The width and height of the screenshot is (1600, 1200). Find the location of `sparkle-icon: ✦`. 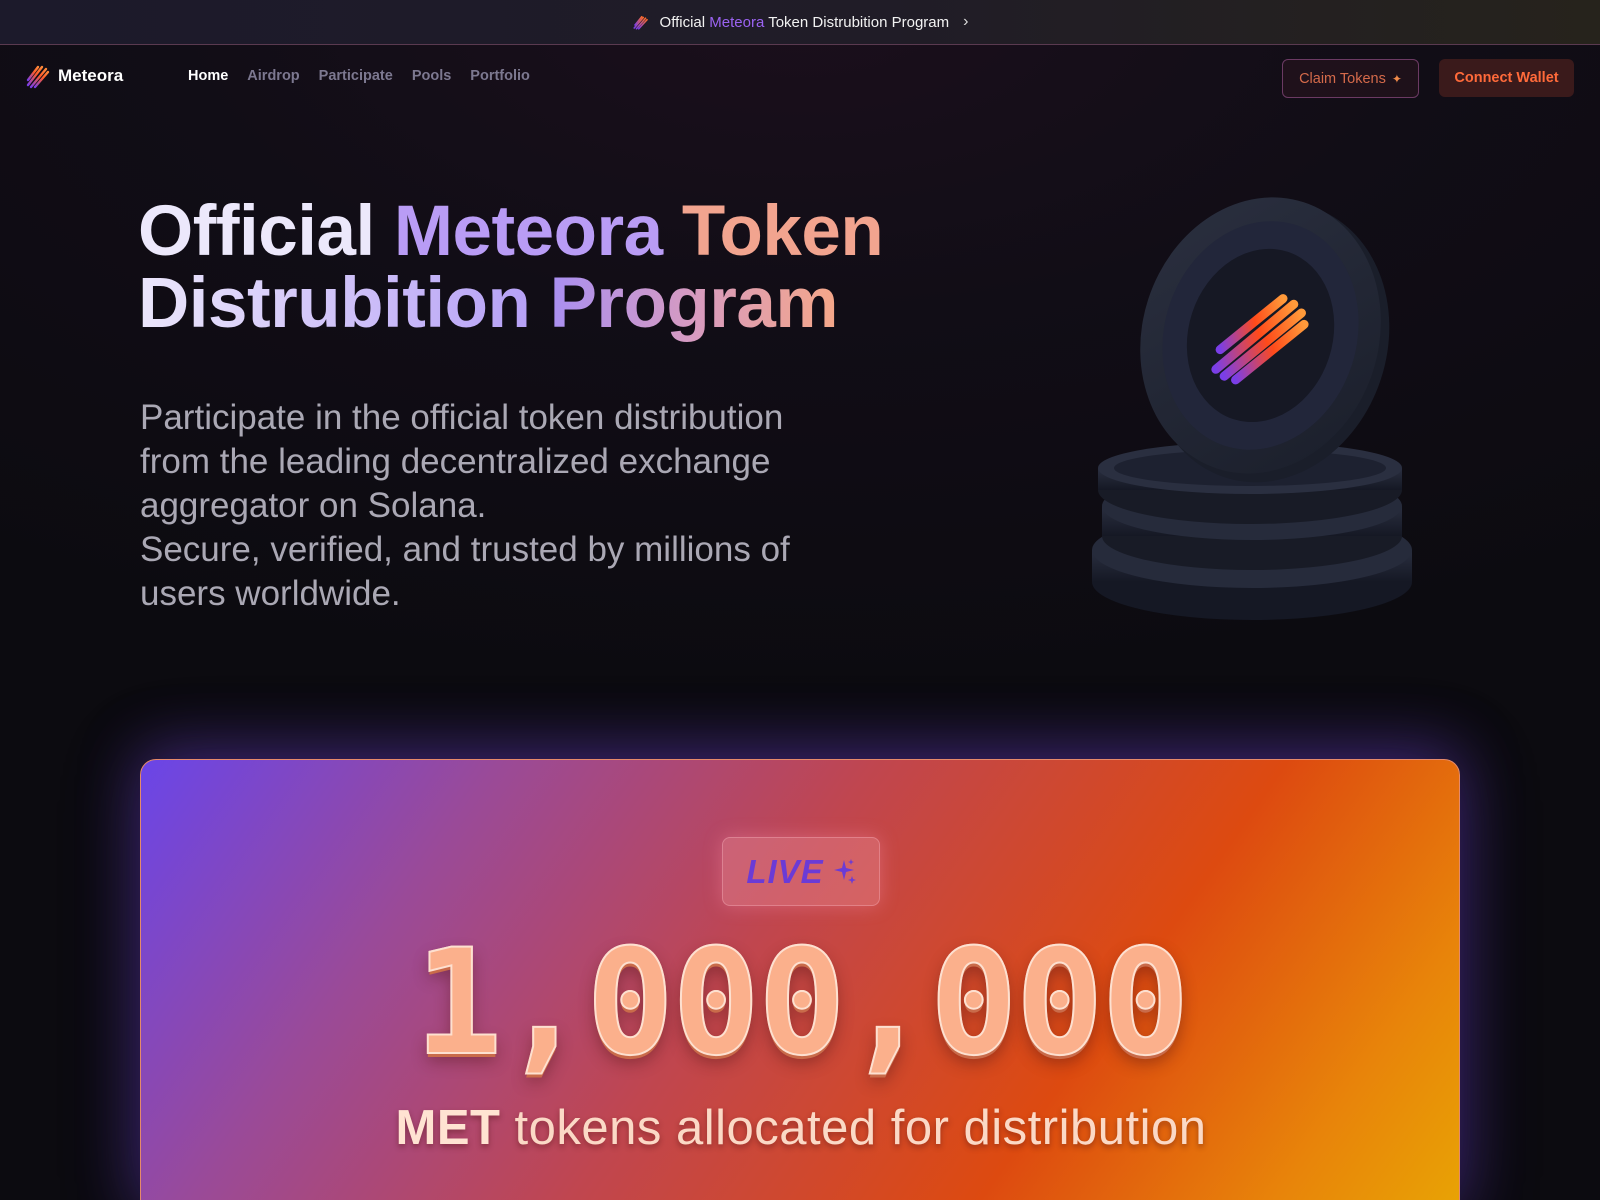

sparkle-icon: ✦ is located at coordinates (1396, 78).